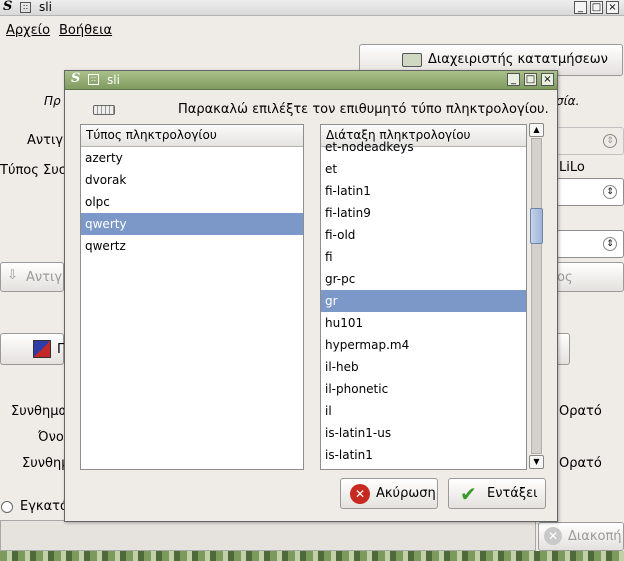 This screenshot has height=561, width=624. Describe the element at coordinates (580, 463) in the screenshot. I see `visible-checkbox-label-2: Ορατό` at that location.